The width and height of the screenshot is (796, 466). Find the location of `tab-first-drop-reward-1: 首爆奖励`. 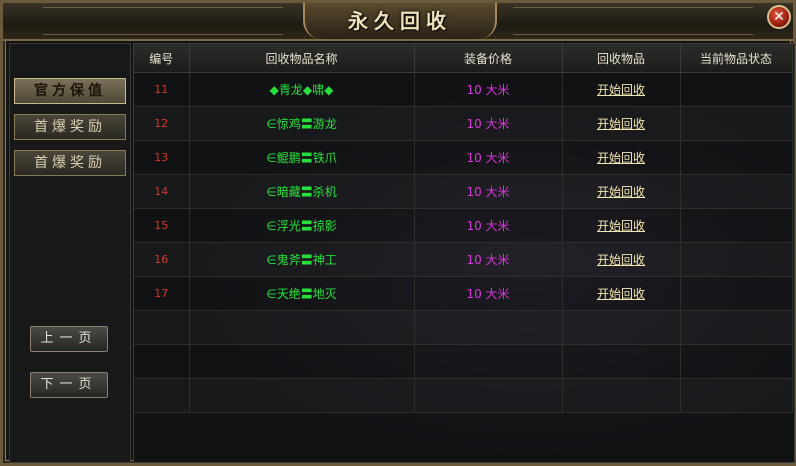

tab-first-drop-reward-1: 首爆奖励 is located at coordinates (70, 127).